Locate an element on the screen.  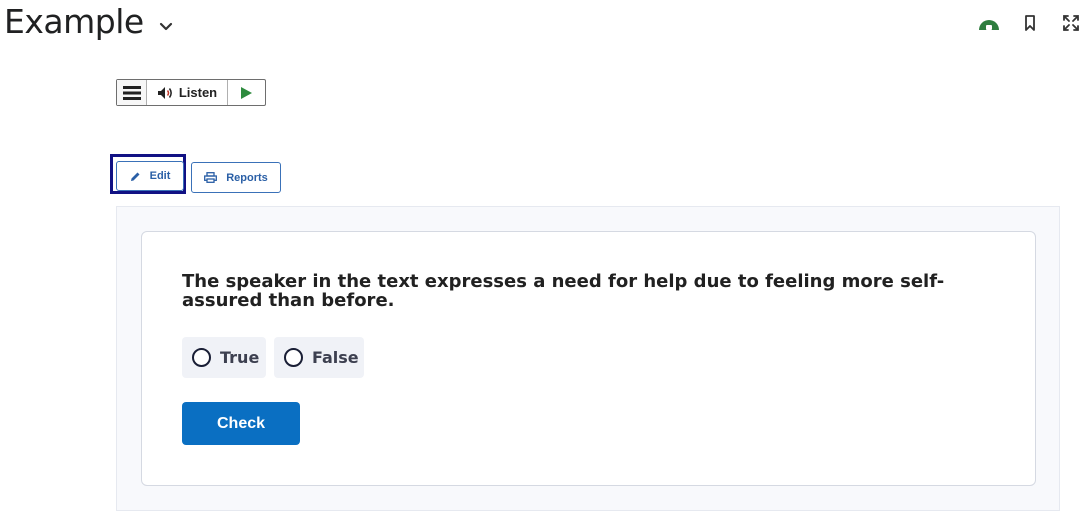
listen-toolbar: Listen is located at coordinates (191, 92).